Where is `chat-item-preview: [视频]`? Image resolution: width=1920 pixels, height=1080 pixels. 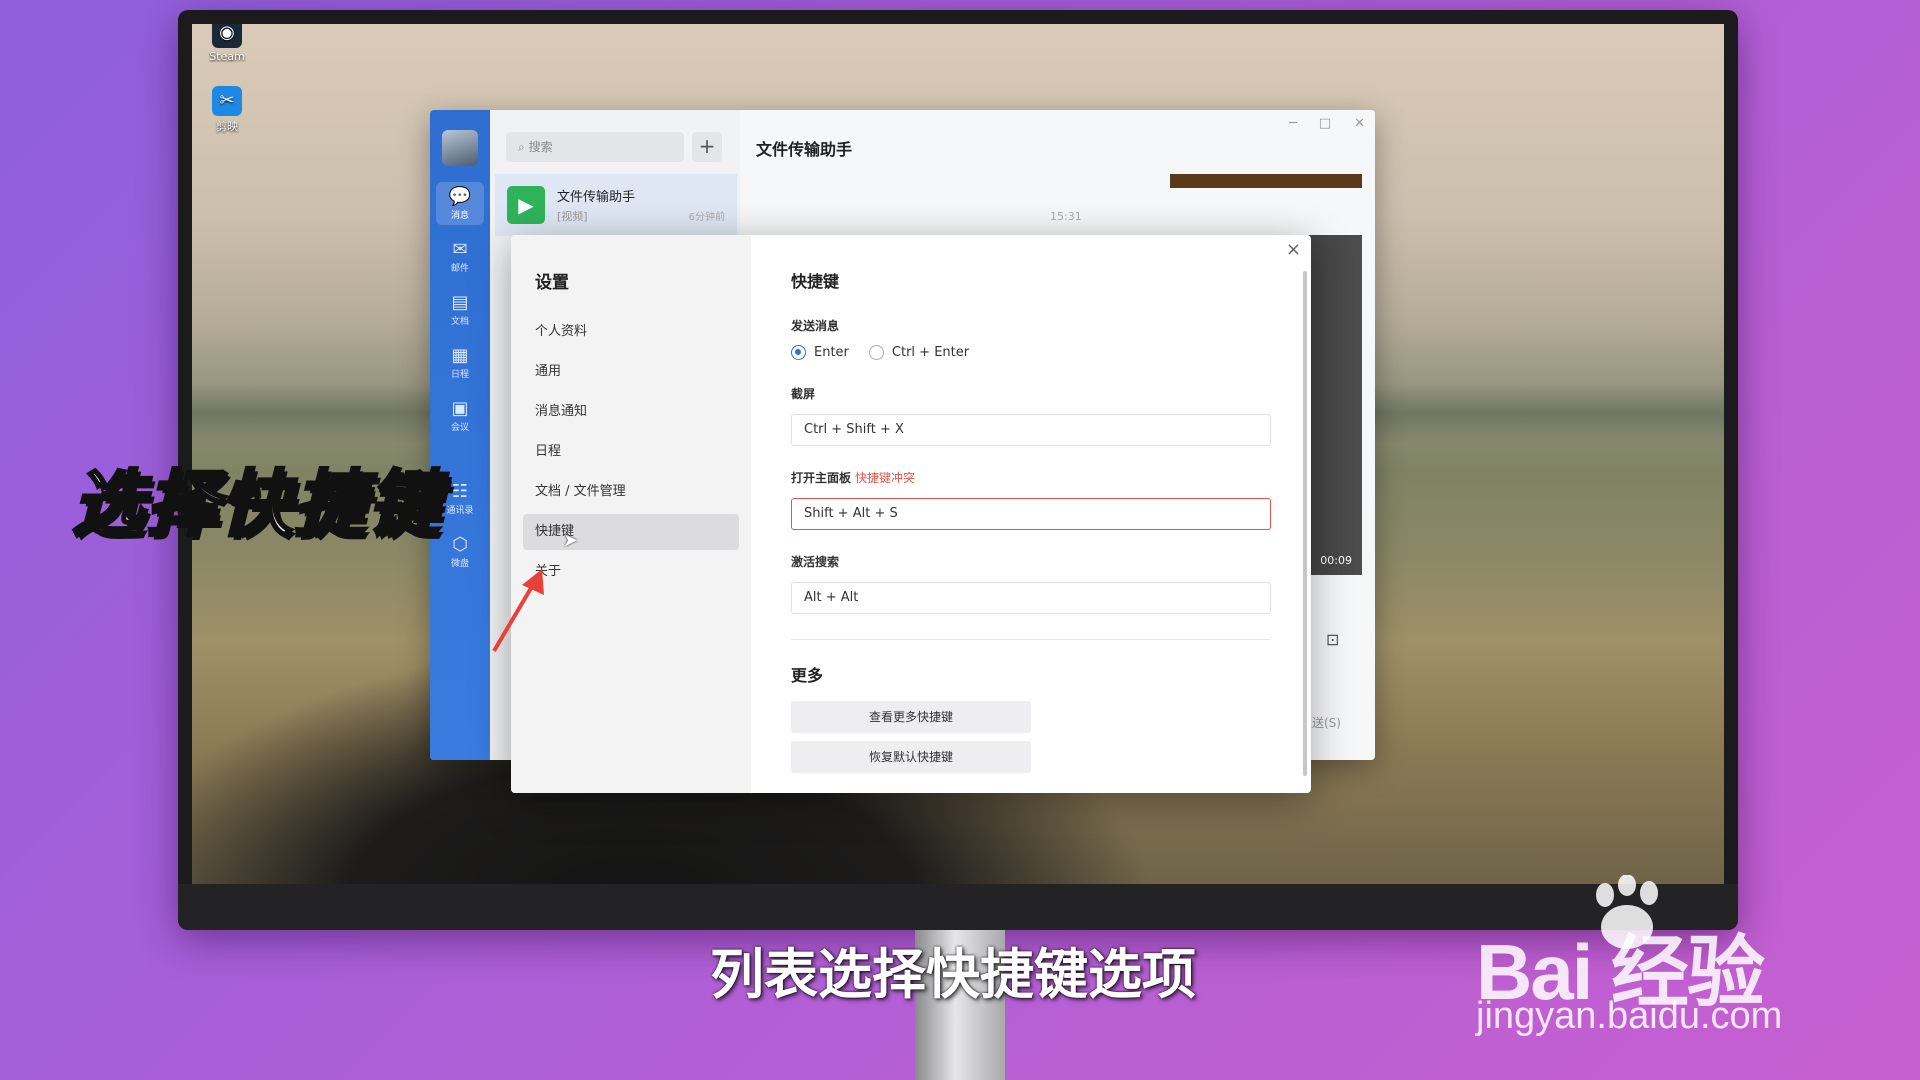
chat-item-preview: [视频] is located at coordinates (572, 216).